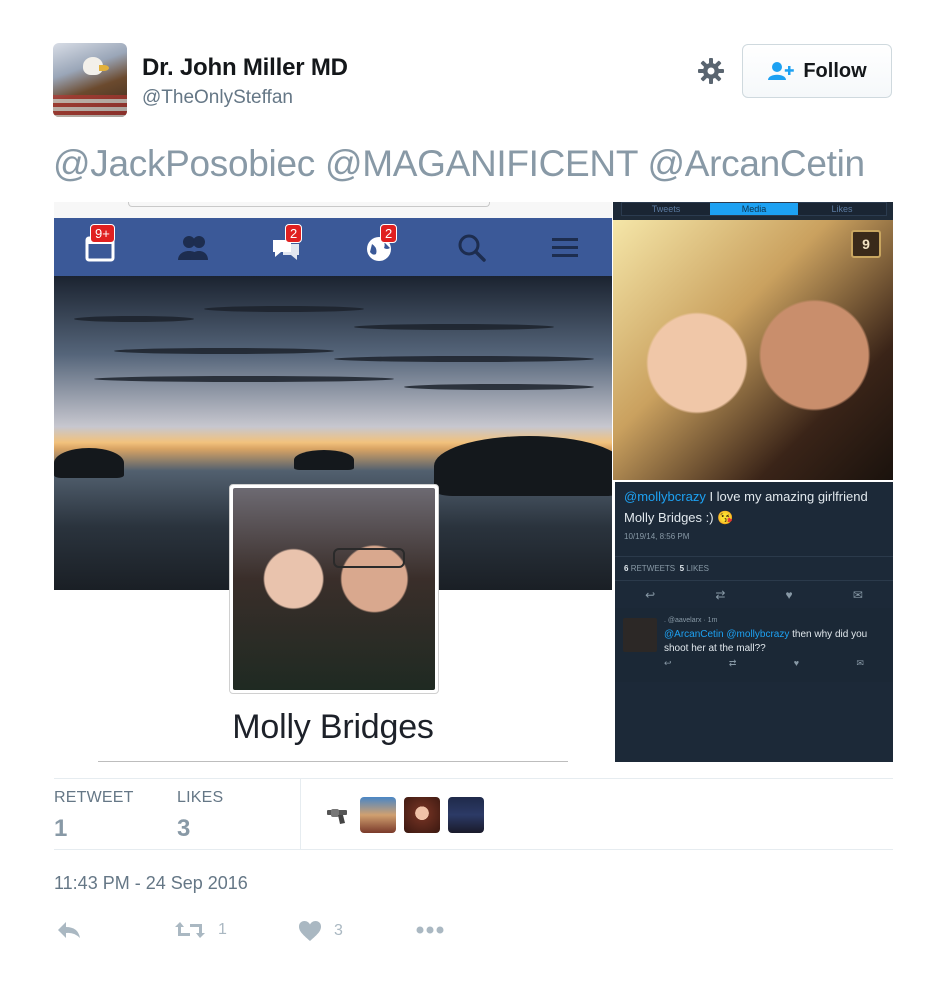  Describe the element at coordinates (264, 932) in the screenshot. I see `tweet-actions: 1 3` at that location.